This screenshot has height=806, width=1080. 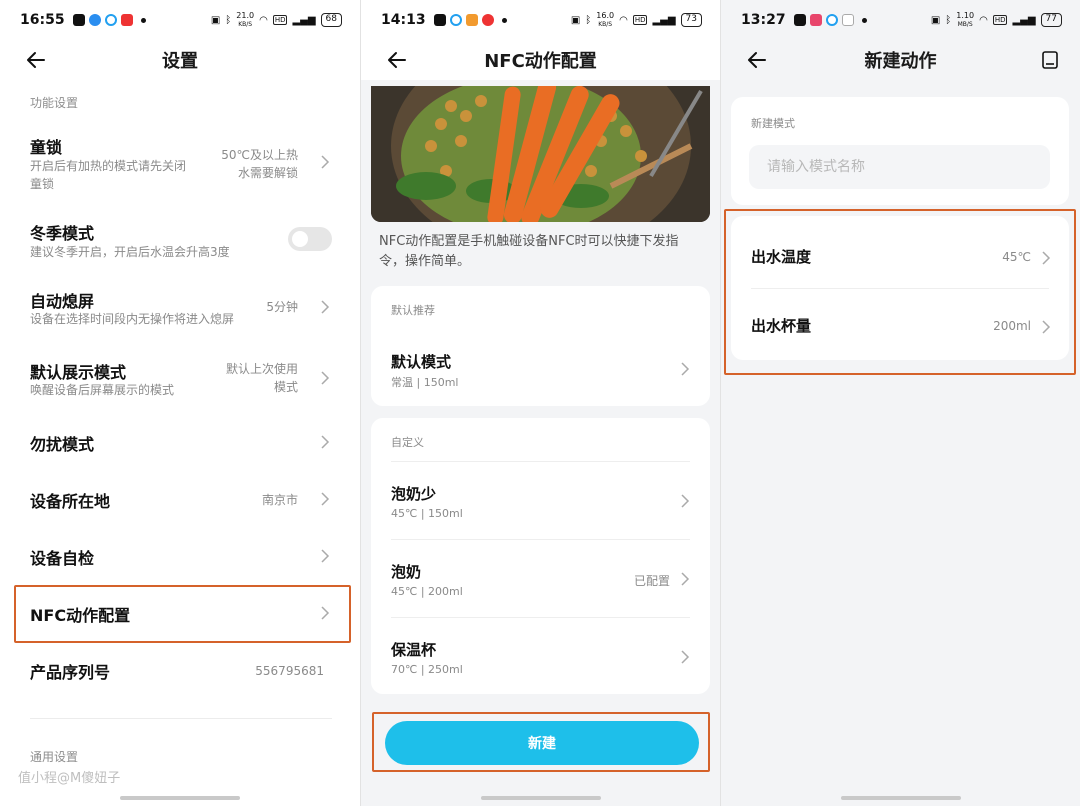 I want to click on row-value: 556795681, so click(x=289, y=671).